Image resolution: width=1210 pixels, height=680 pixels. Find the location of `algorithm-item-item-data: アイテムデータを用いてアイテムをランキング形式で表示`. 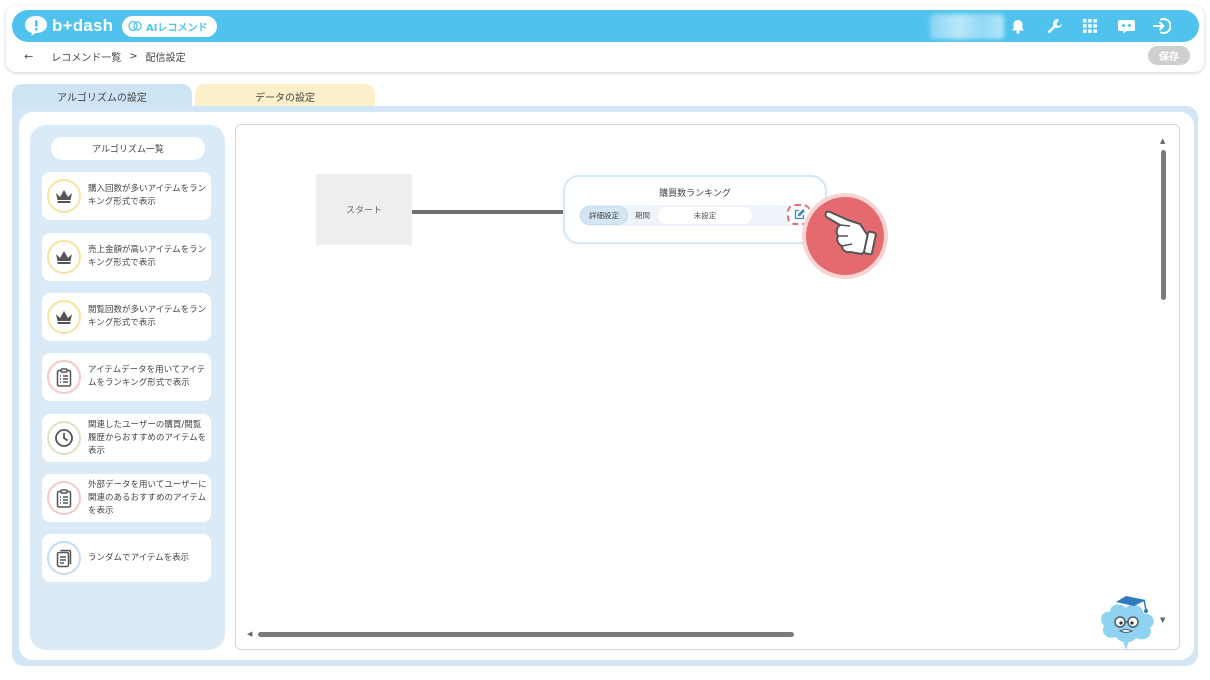

algorithm-item-item-data: アイテムデータを用いてアイテムをランキング形式で表示 is located at coordinates (126, 377).